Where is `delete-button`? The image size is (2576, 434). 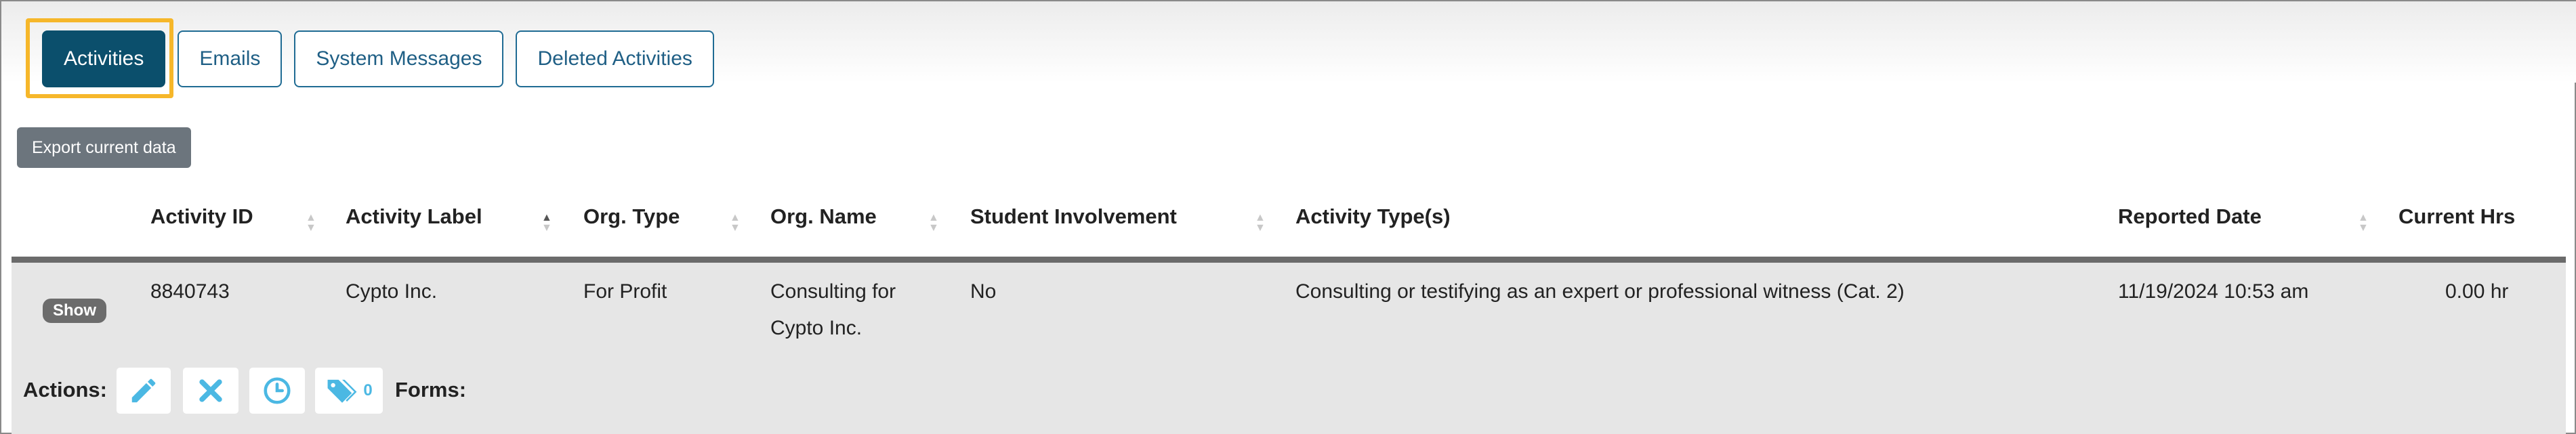 delete-button is located at coordinates (210, 391).